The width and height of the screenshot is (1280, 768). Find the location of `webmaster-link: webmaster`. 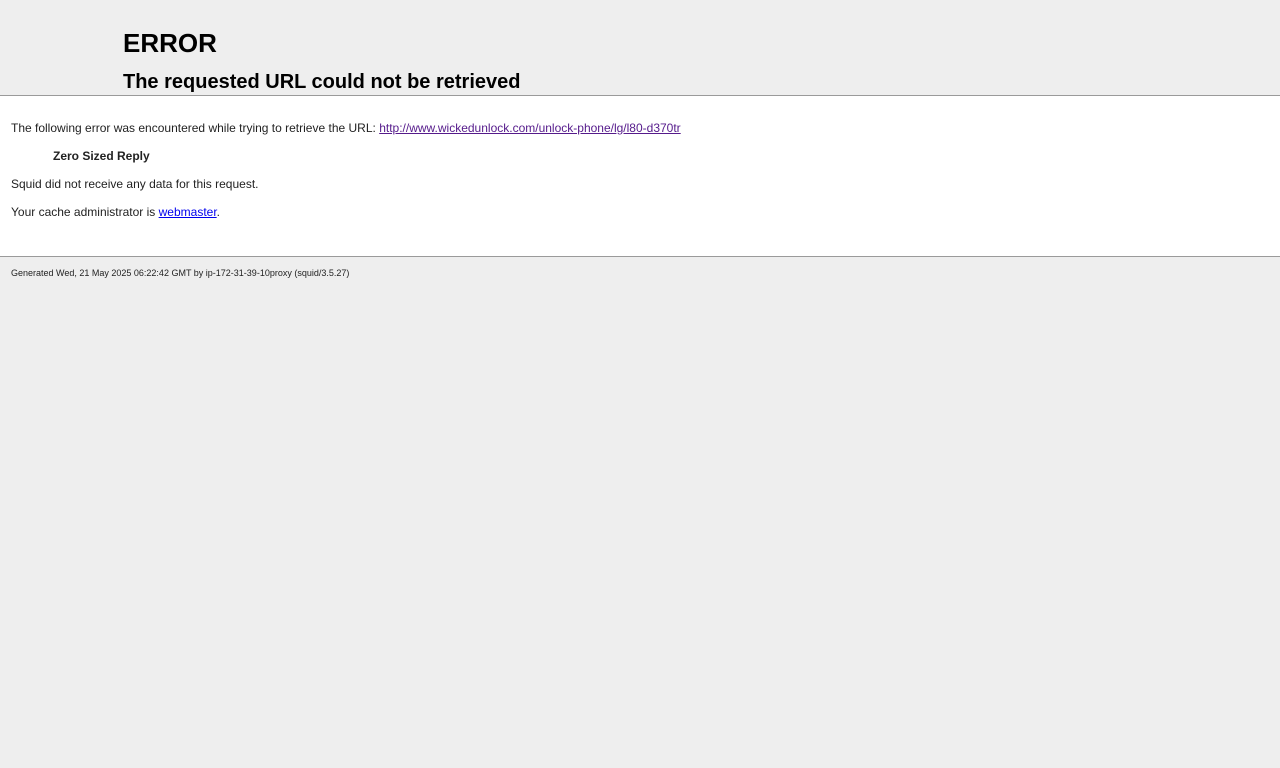

webmaster-link: webmaster is located at coordinates (188, 212).